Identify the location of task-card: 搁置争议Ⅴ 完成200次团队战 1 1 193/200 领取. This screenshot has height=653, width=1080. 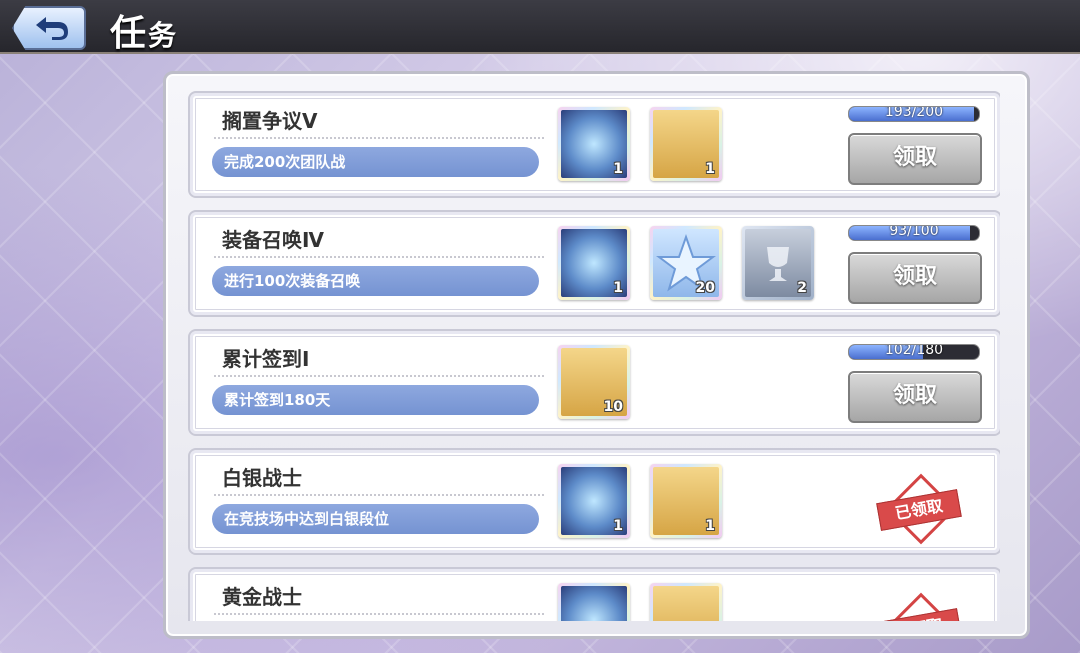
(594, 144).